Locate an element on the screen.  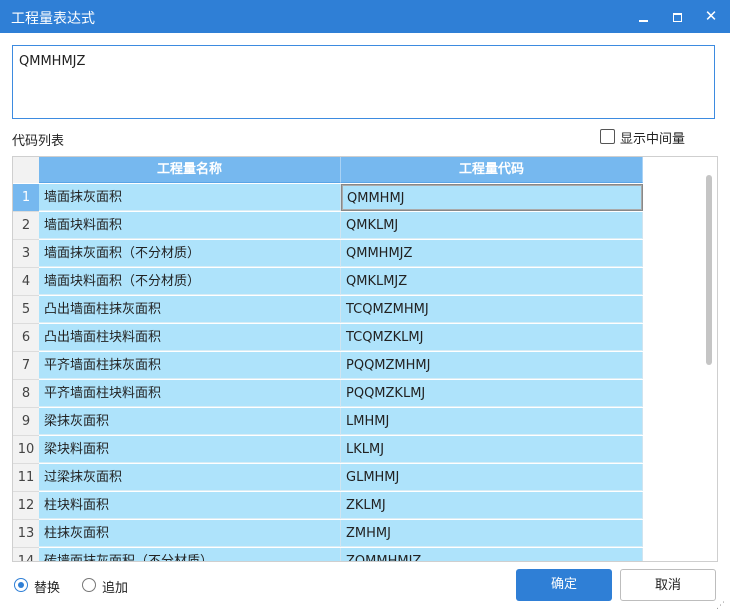
cell-quantity-code: ZKLMJ is located at coordinates (492, 505).